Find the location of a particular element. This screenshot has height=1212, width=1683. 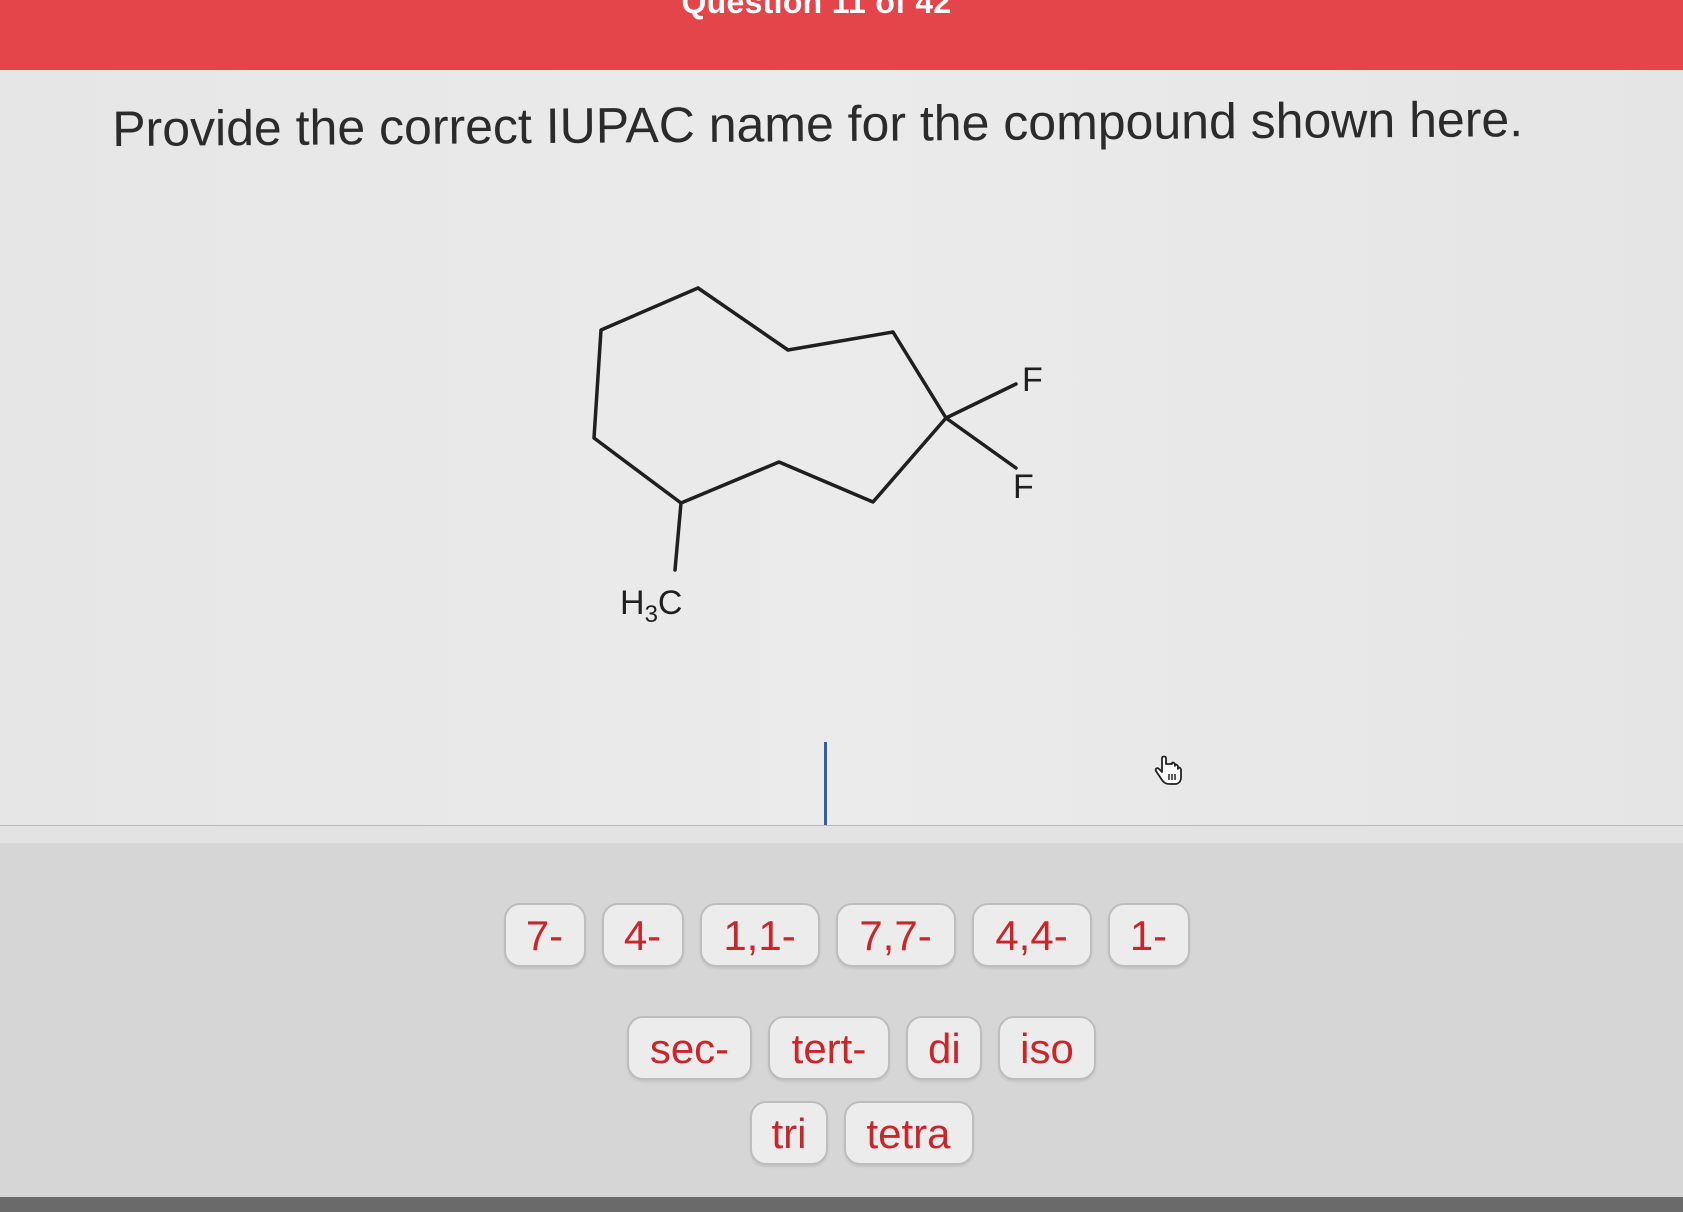

compound-structure: F F H3C is located at coordinates (830, 460).